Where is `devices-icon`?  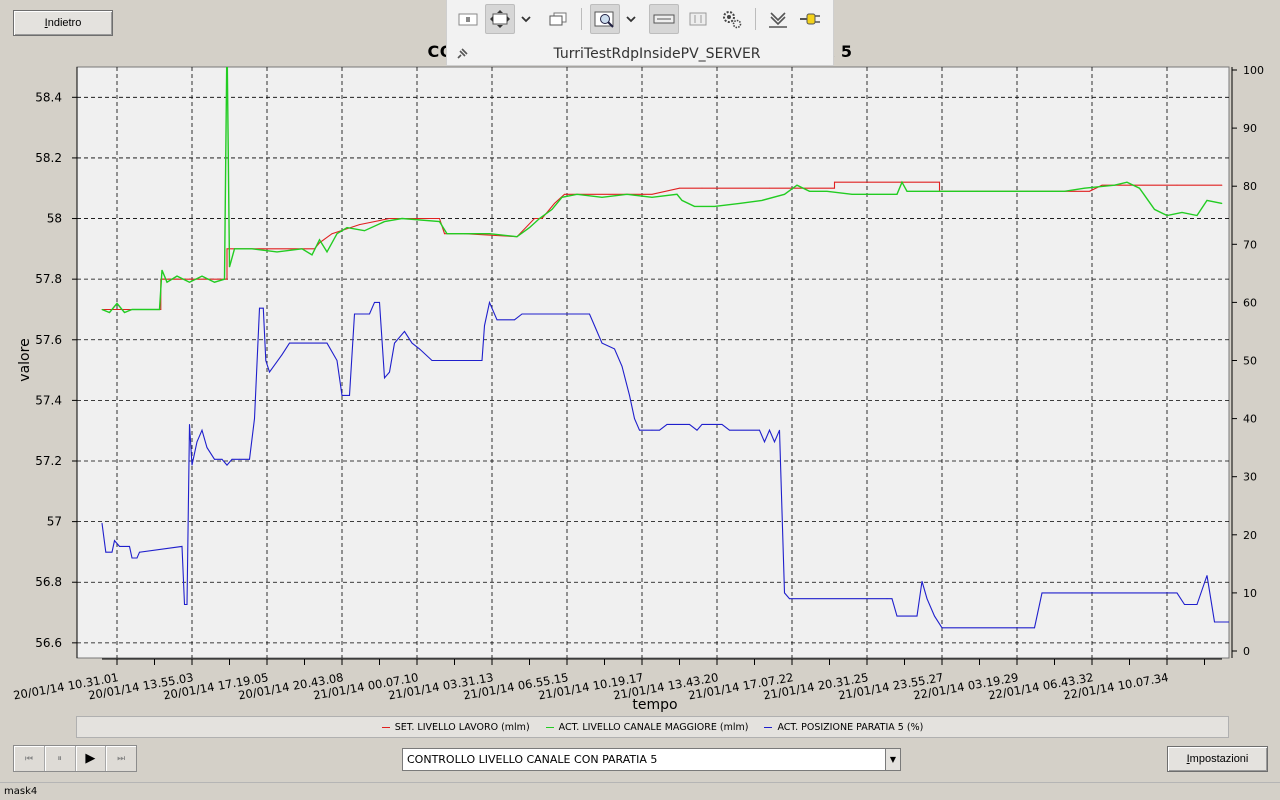
devices-icon is located at coordinates (698, 19).